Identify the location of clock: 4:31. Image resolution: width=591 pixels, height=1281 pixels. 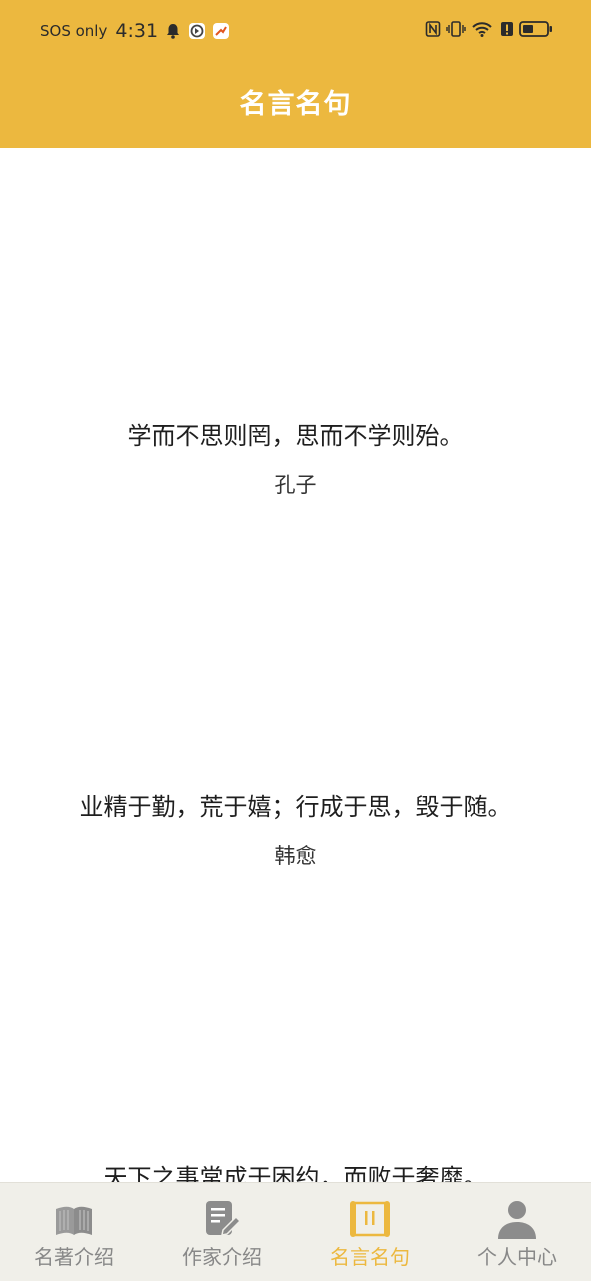
(137, 31).